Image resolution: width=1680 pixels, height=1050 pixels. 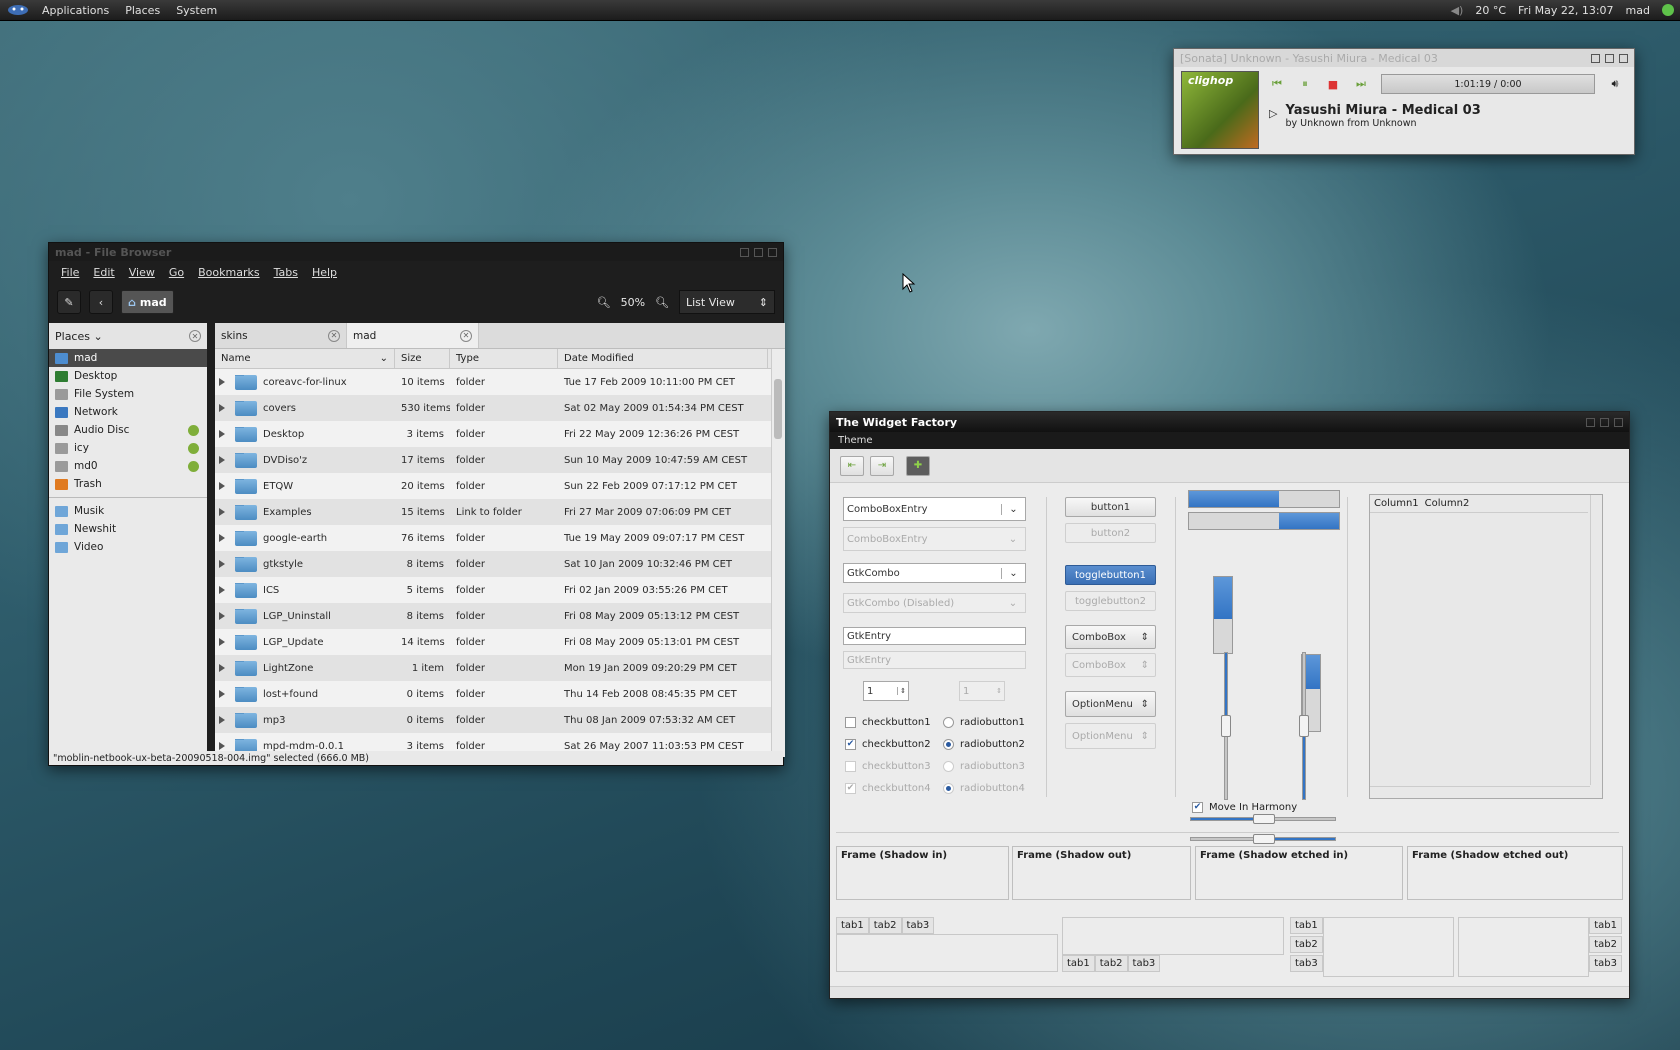 What do you see at coordinates (1486, 646) in the screenshot?
I see `tree-view: Column1 Column2` at bounding box center [1486, 646].